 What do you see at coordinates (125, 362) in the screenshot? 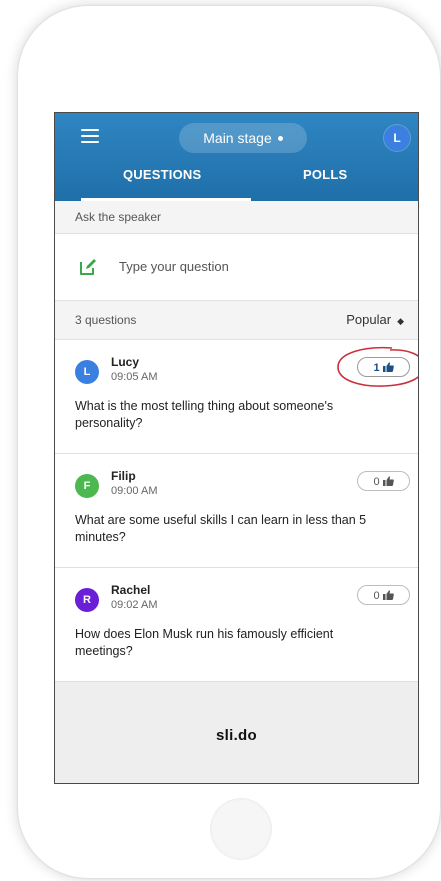
I see `author-name: Lucy` at bounding box center [125, 362].